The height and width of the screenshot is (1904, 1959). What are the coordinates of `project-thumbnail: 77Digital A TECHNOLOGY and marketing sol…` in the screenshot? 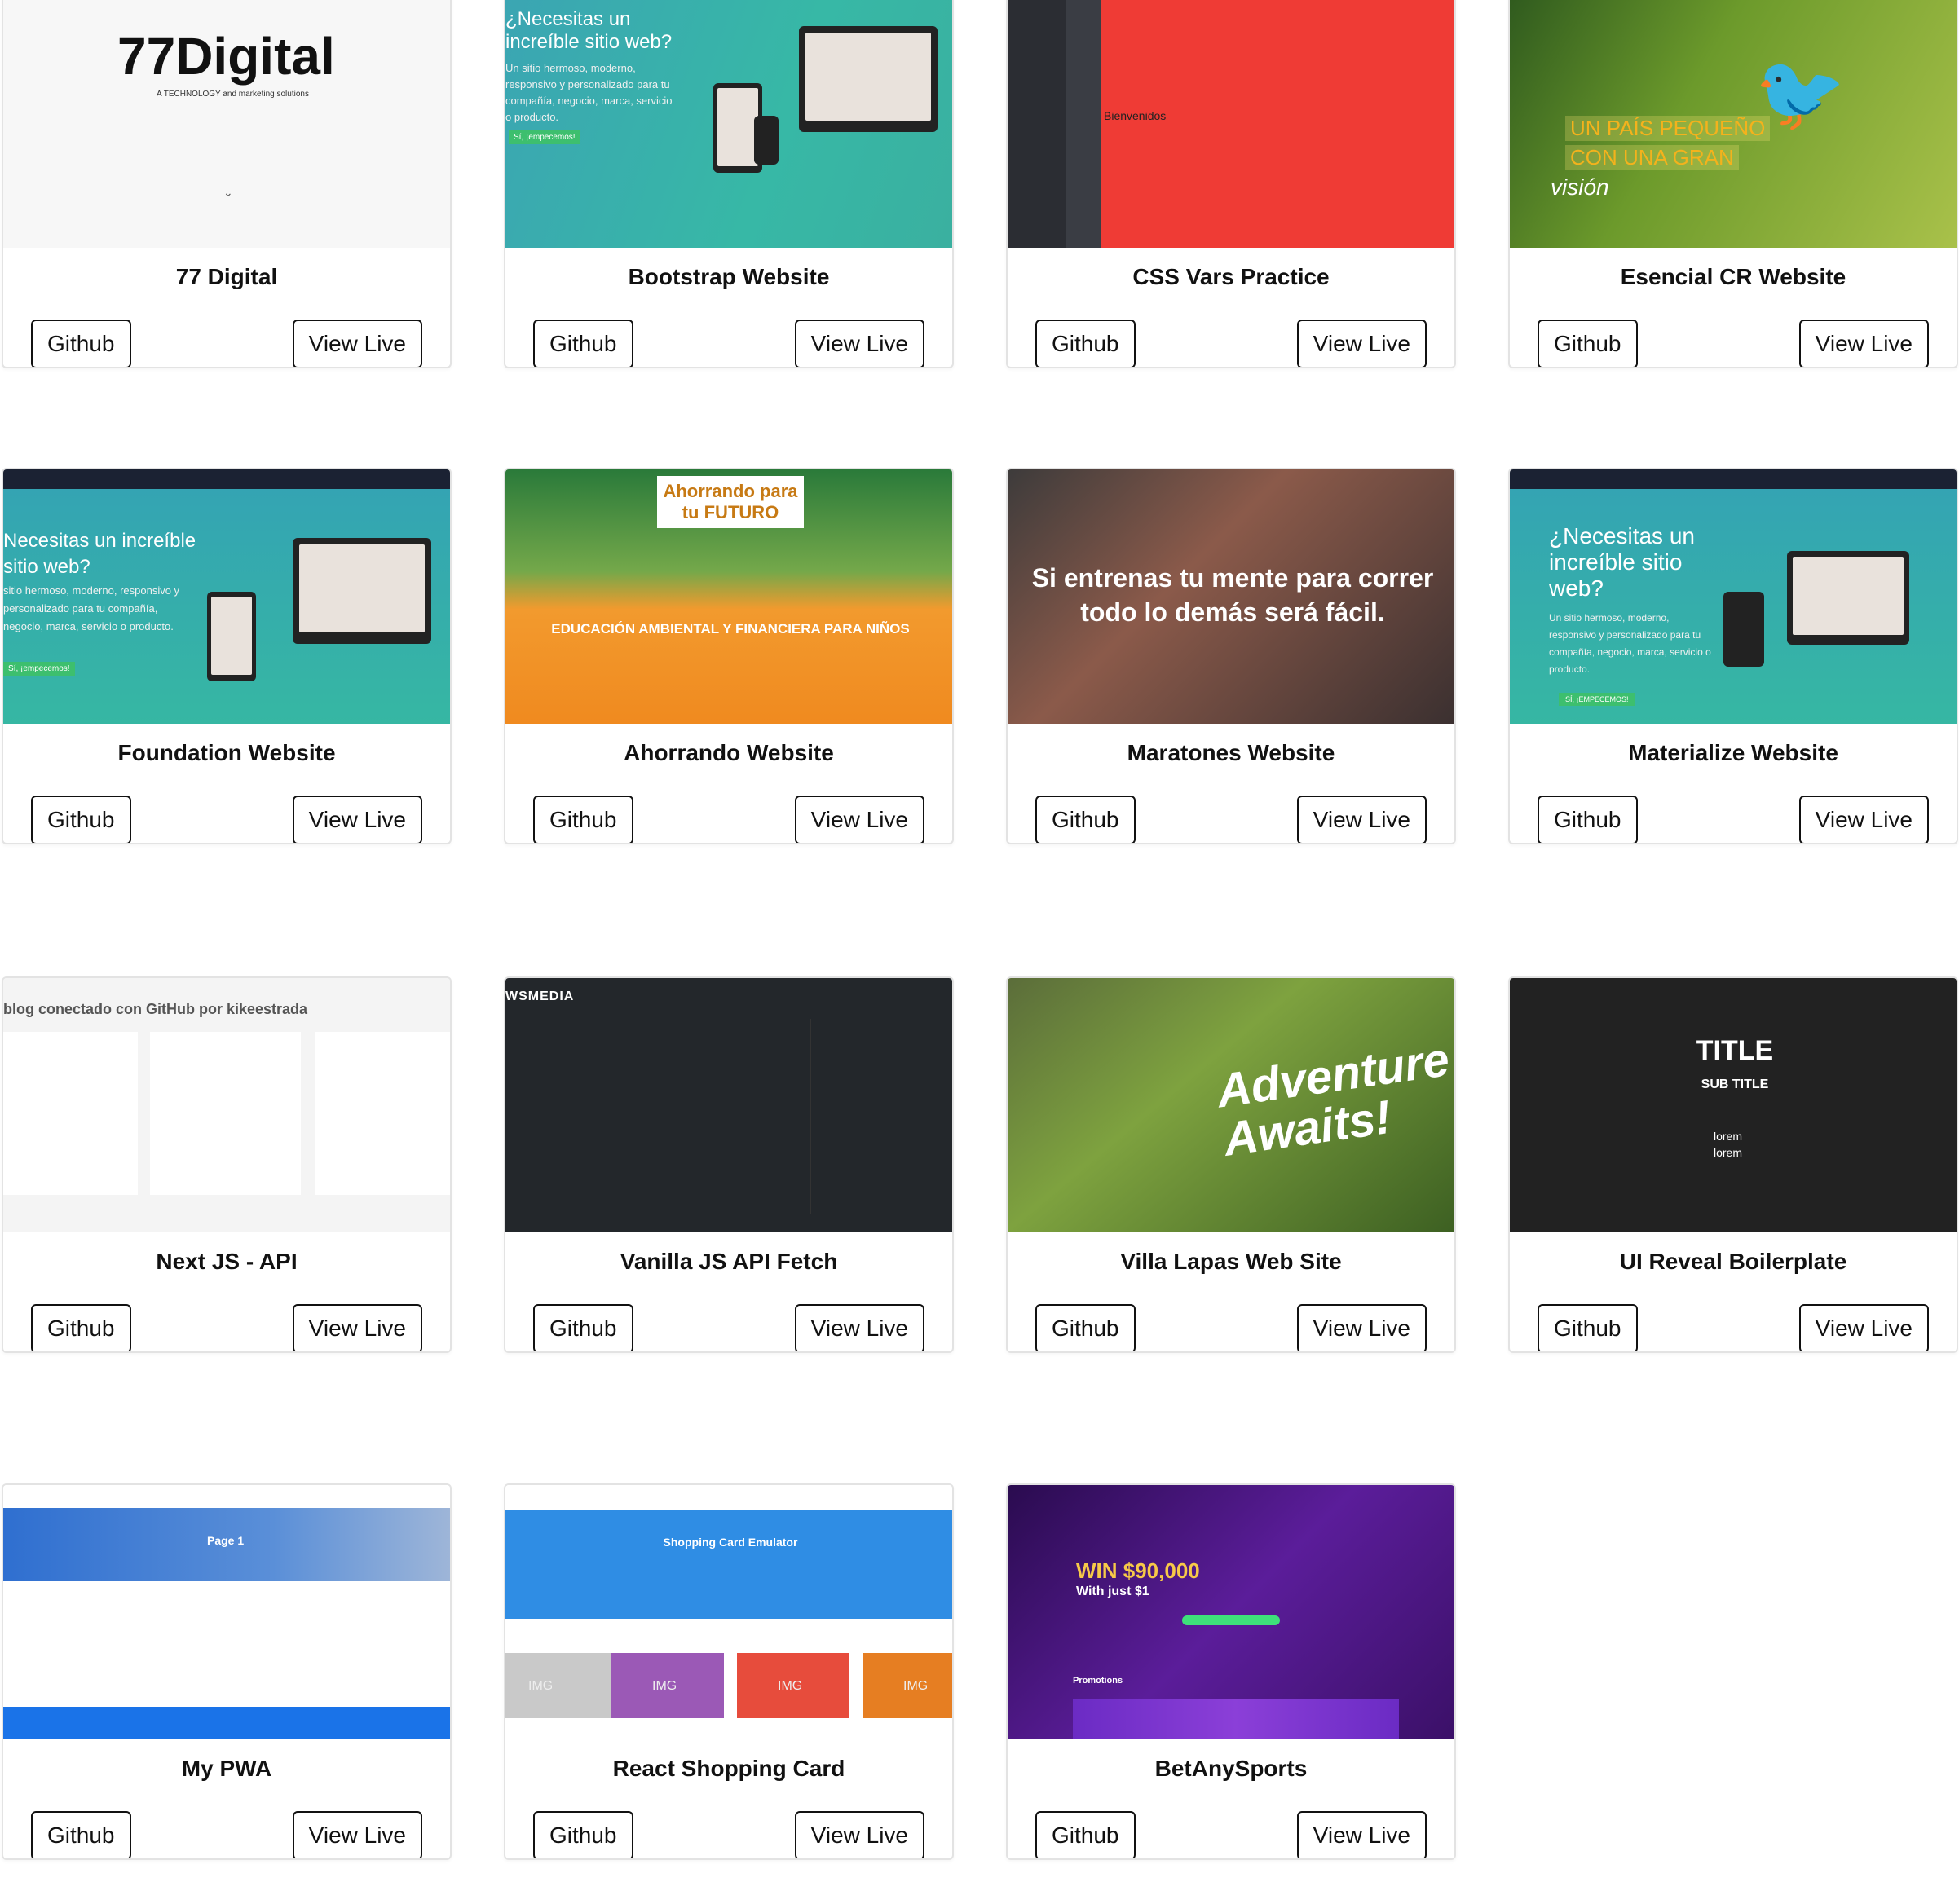 It's located at (226, 124).